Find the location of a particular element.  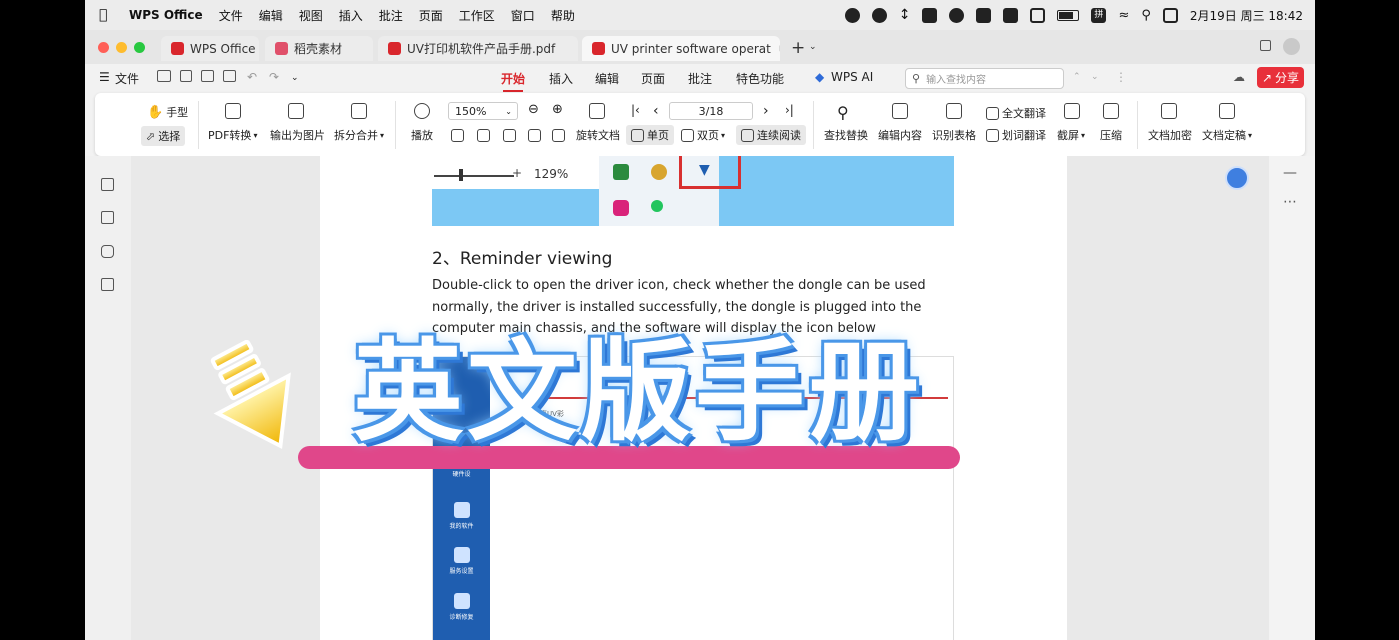

menubar-item-workspace: 工作区 is located at coordinates (477, 15).